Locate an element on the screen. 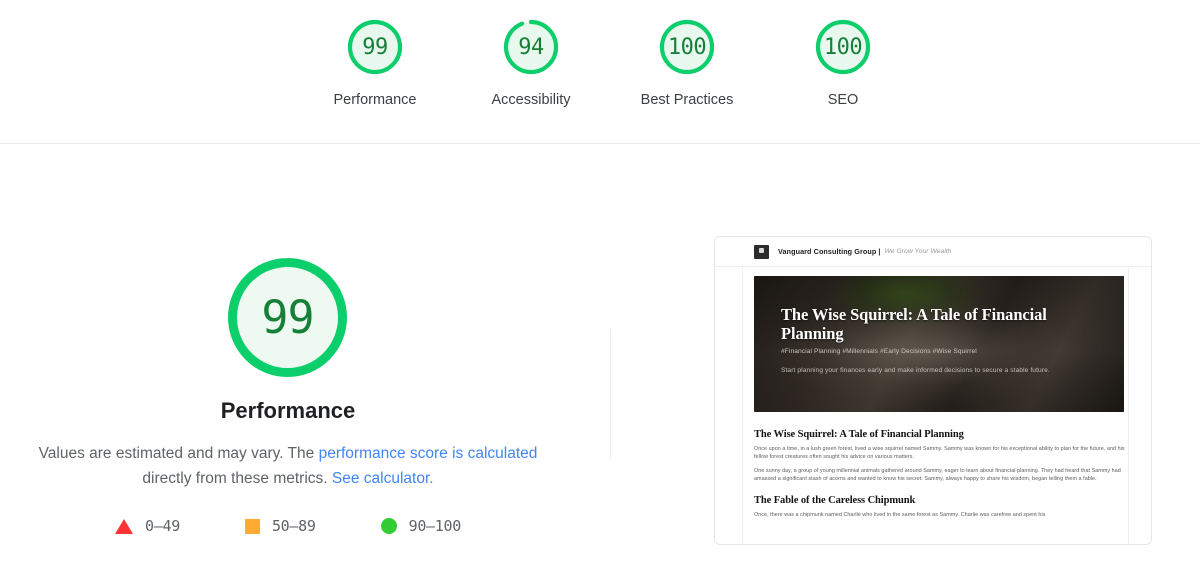  performance-score-value: 99 is located at coordinates (287, 317).